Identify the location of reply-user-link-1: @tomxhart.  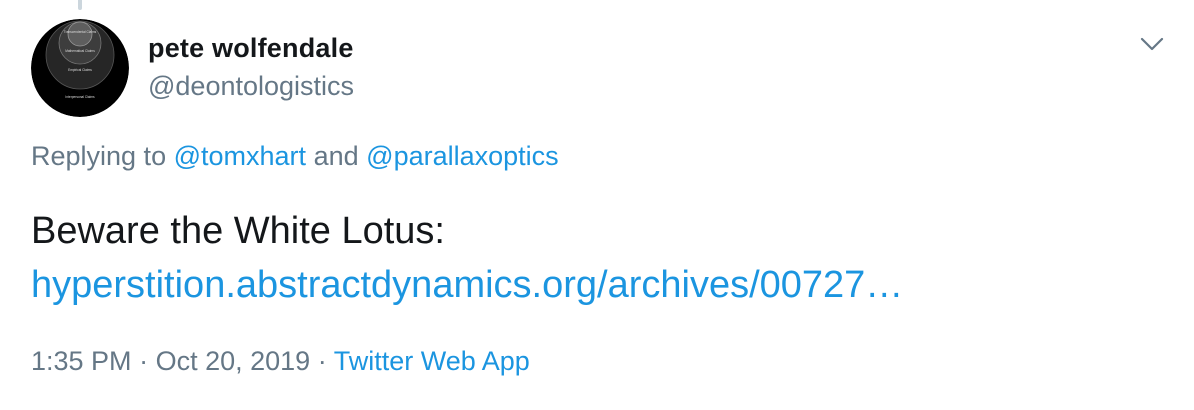
(240, 156).